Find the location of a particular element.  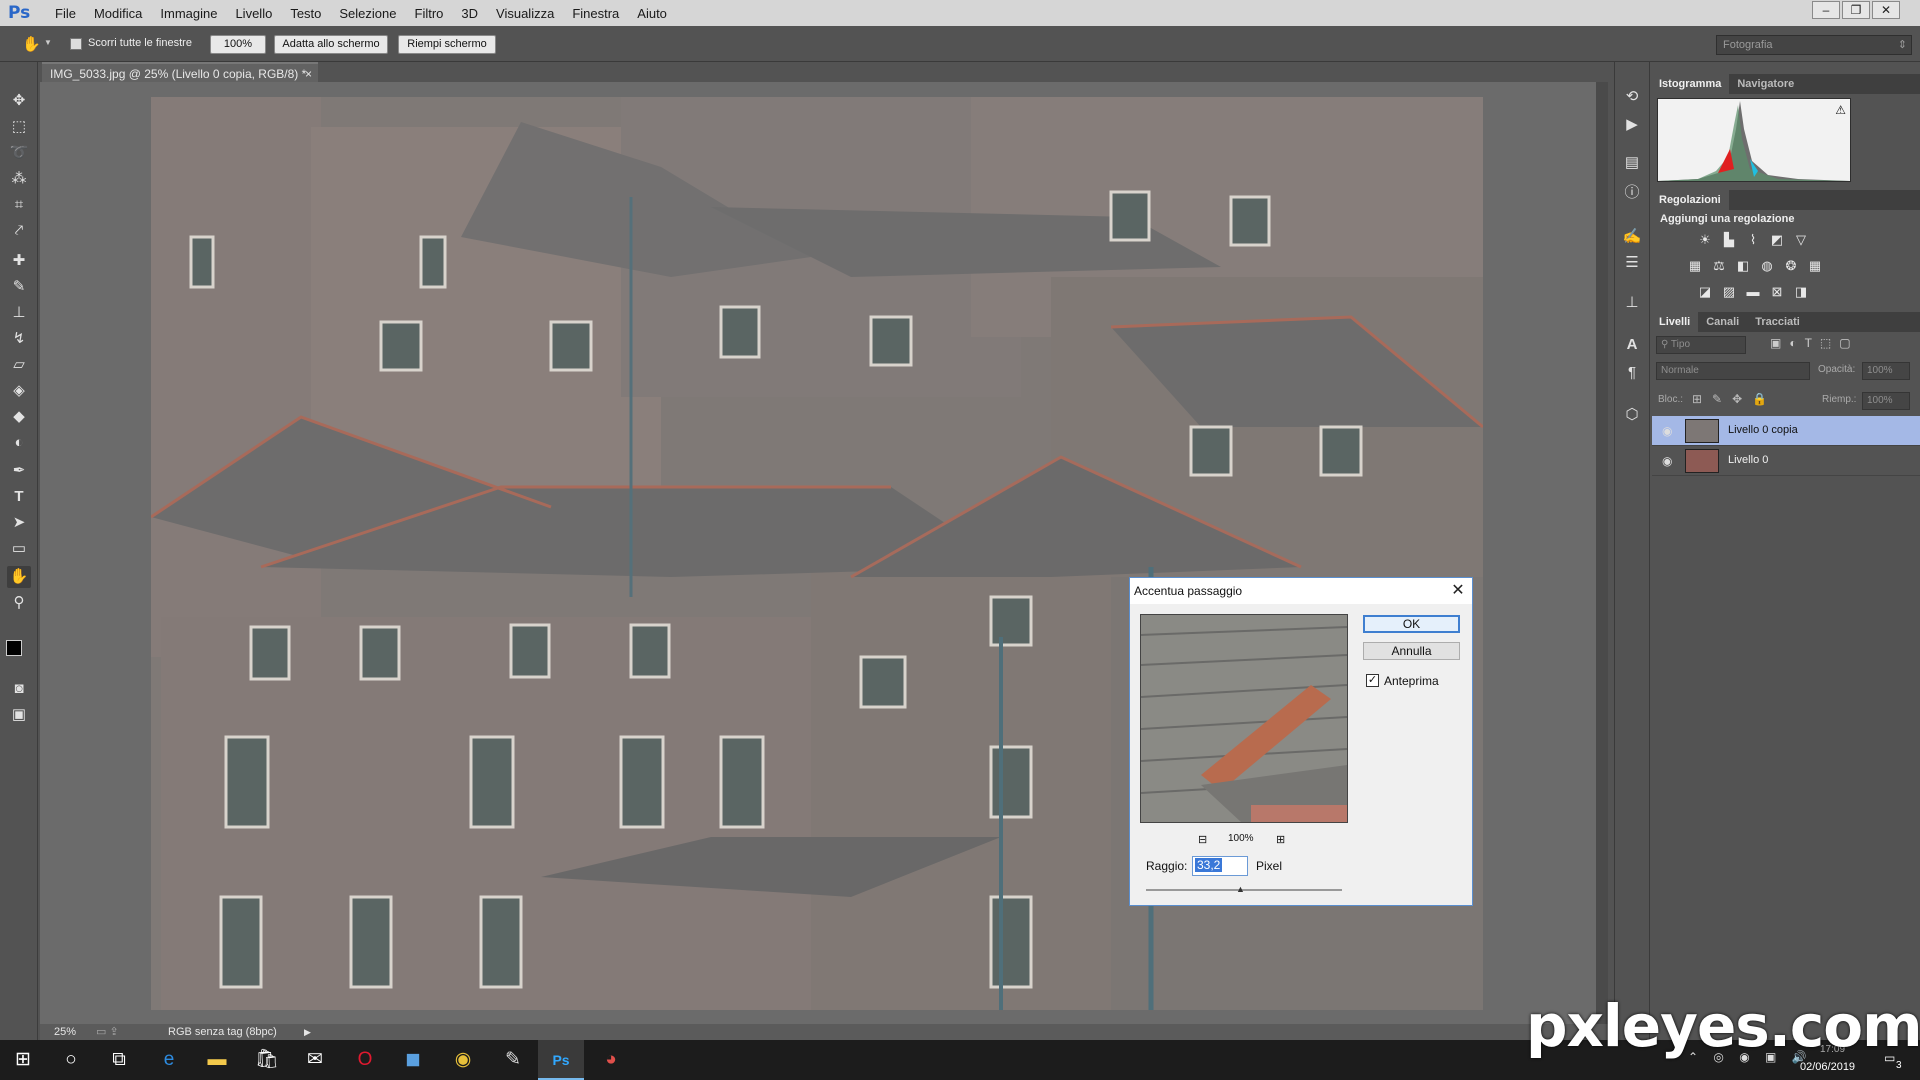

paragraph-panel-icon: ¶ is located at coordinates (1632, 373).